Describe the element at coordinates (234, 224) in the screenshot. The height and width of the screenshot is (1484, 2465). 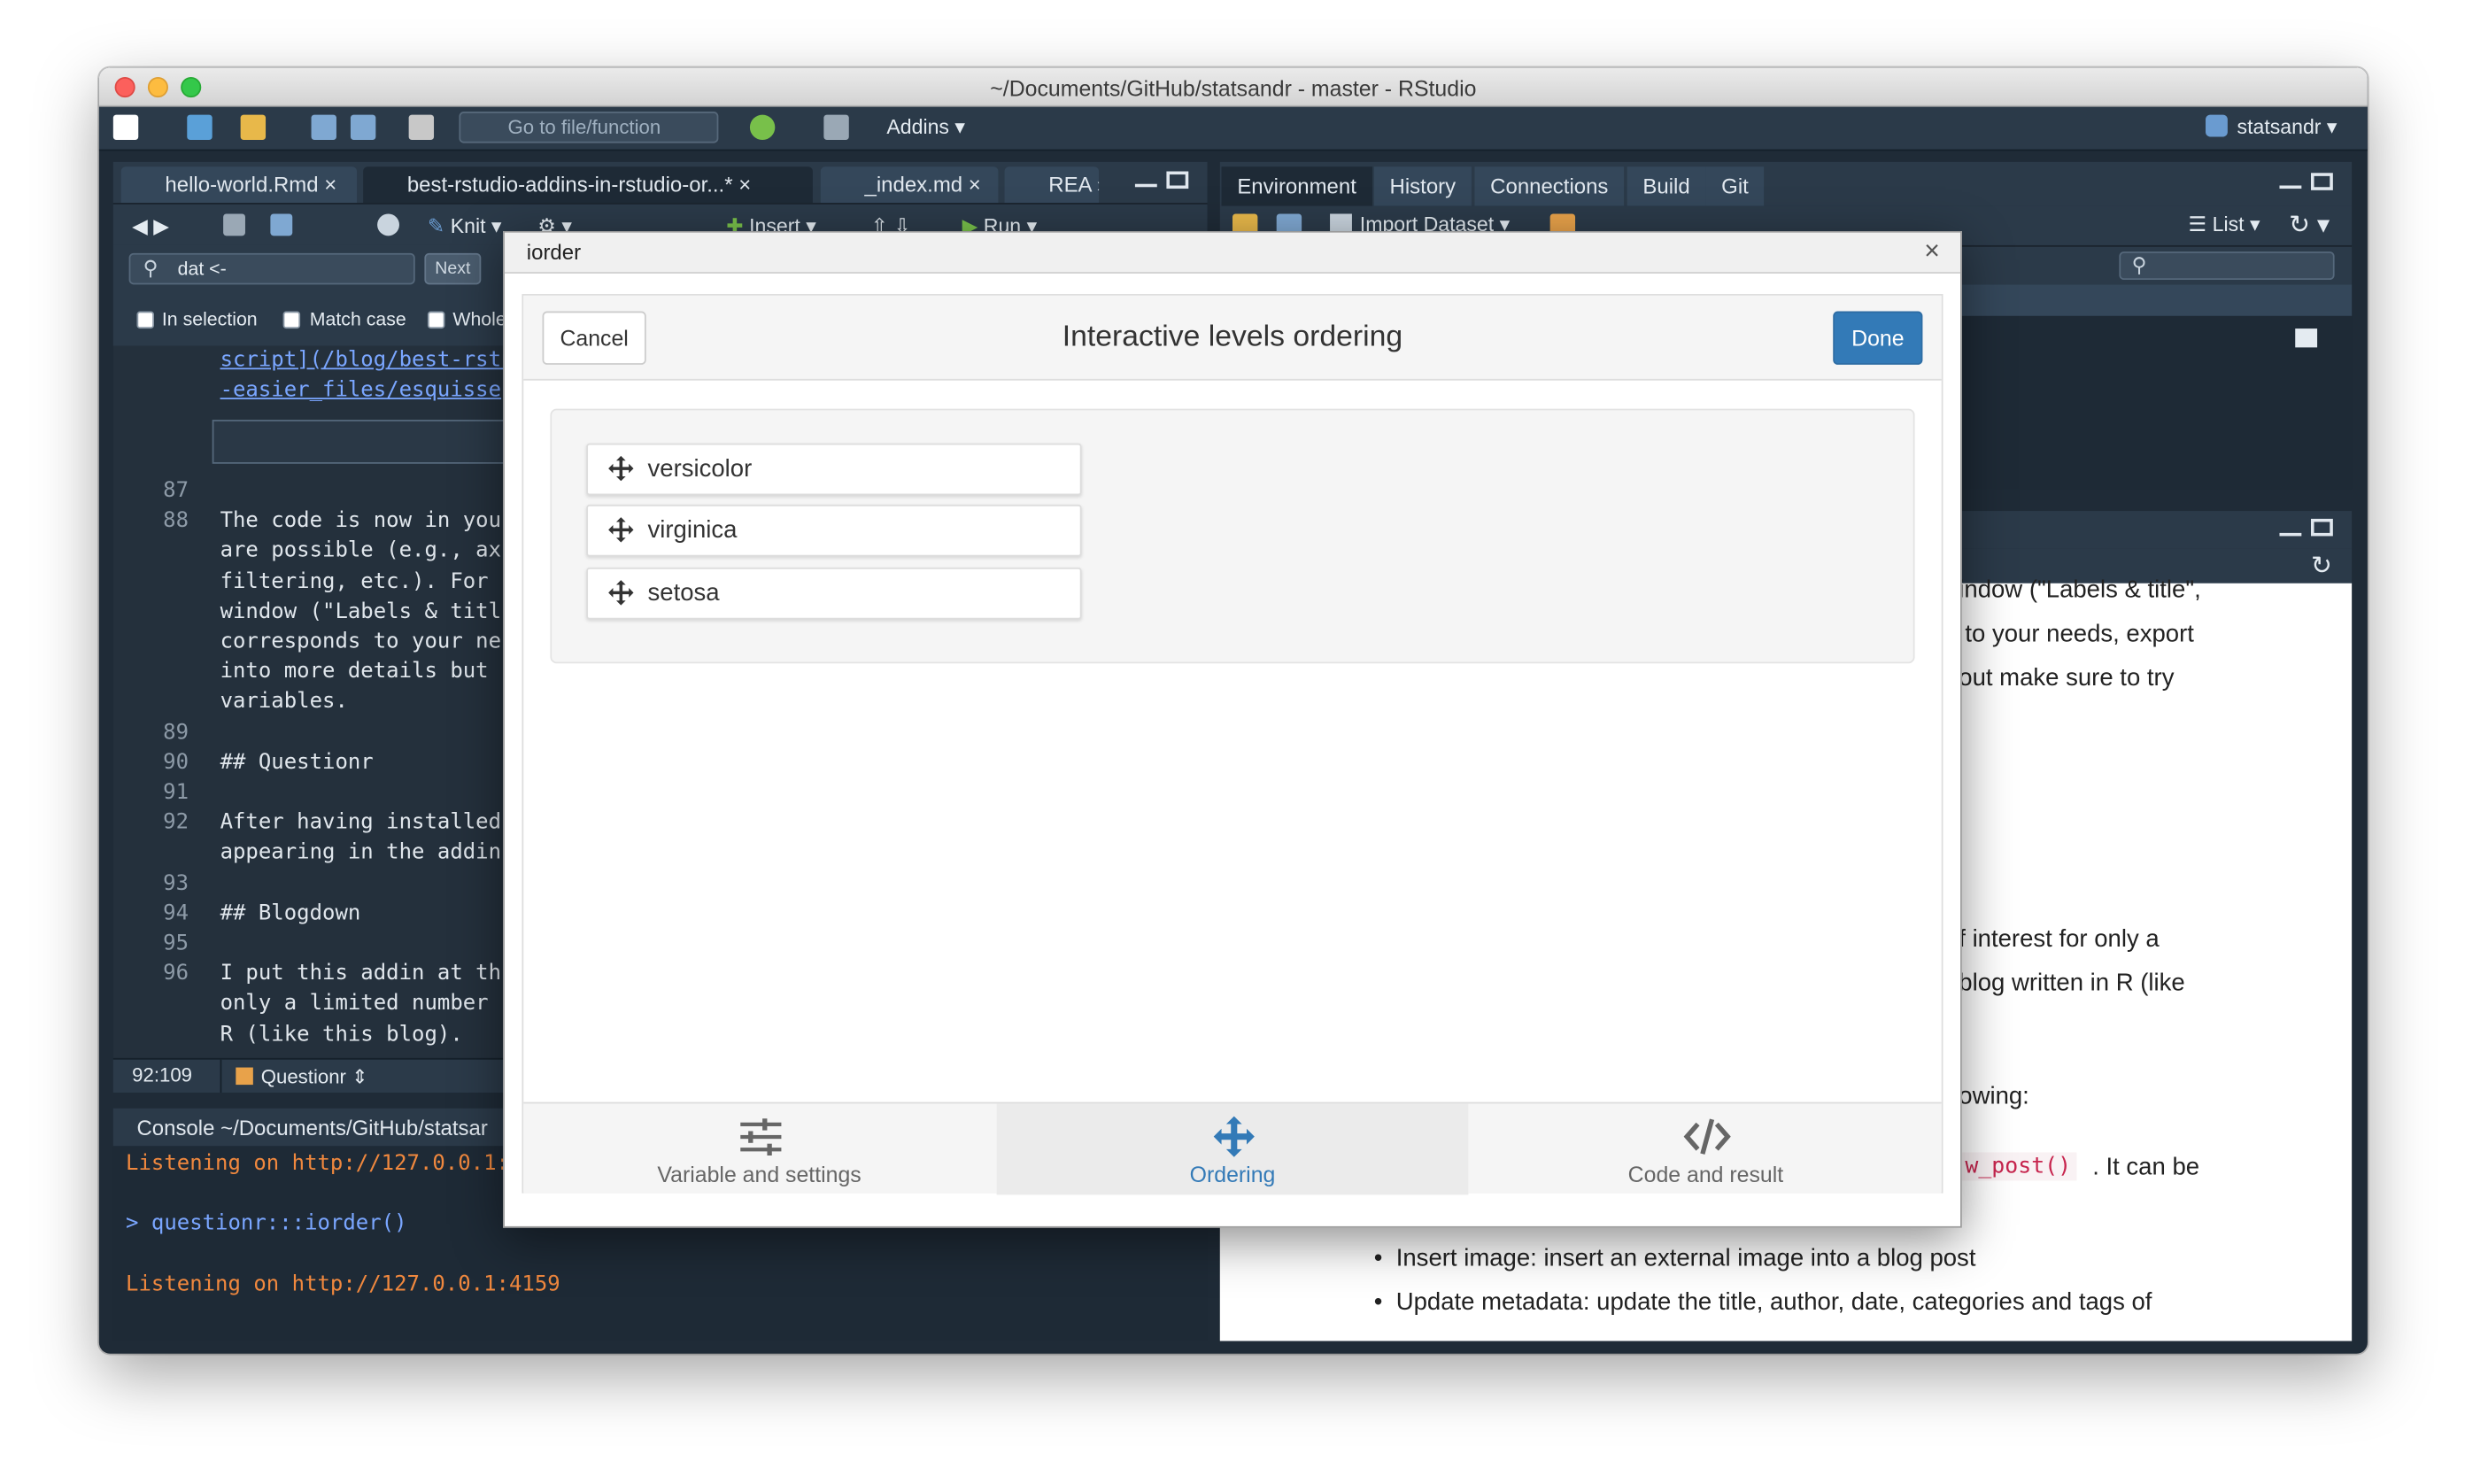
I see `show-in-window-icon` at that location.